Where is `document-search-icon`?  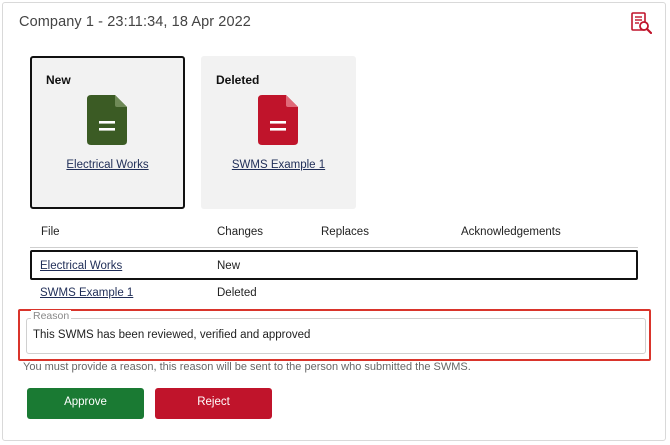 document-search-icon is located at coordinates (641, 23).